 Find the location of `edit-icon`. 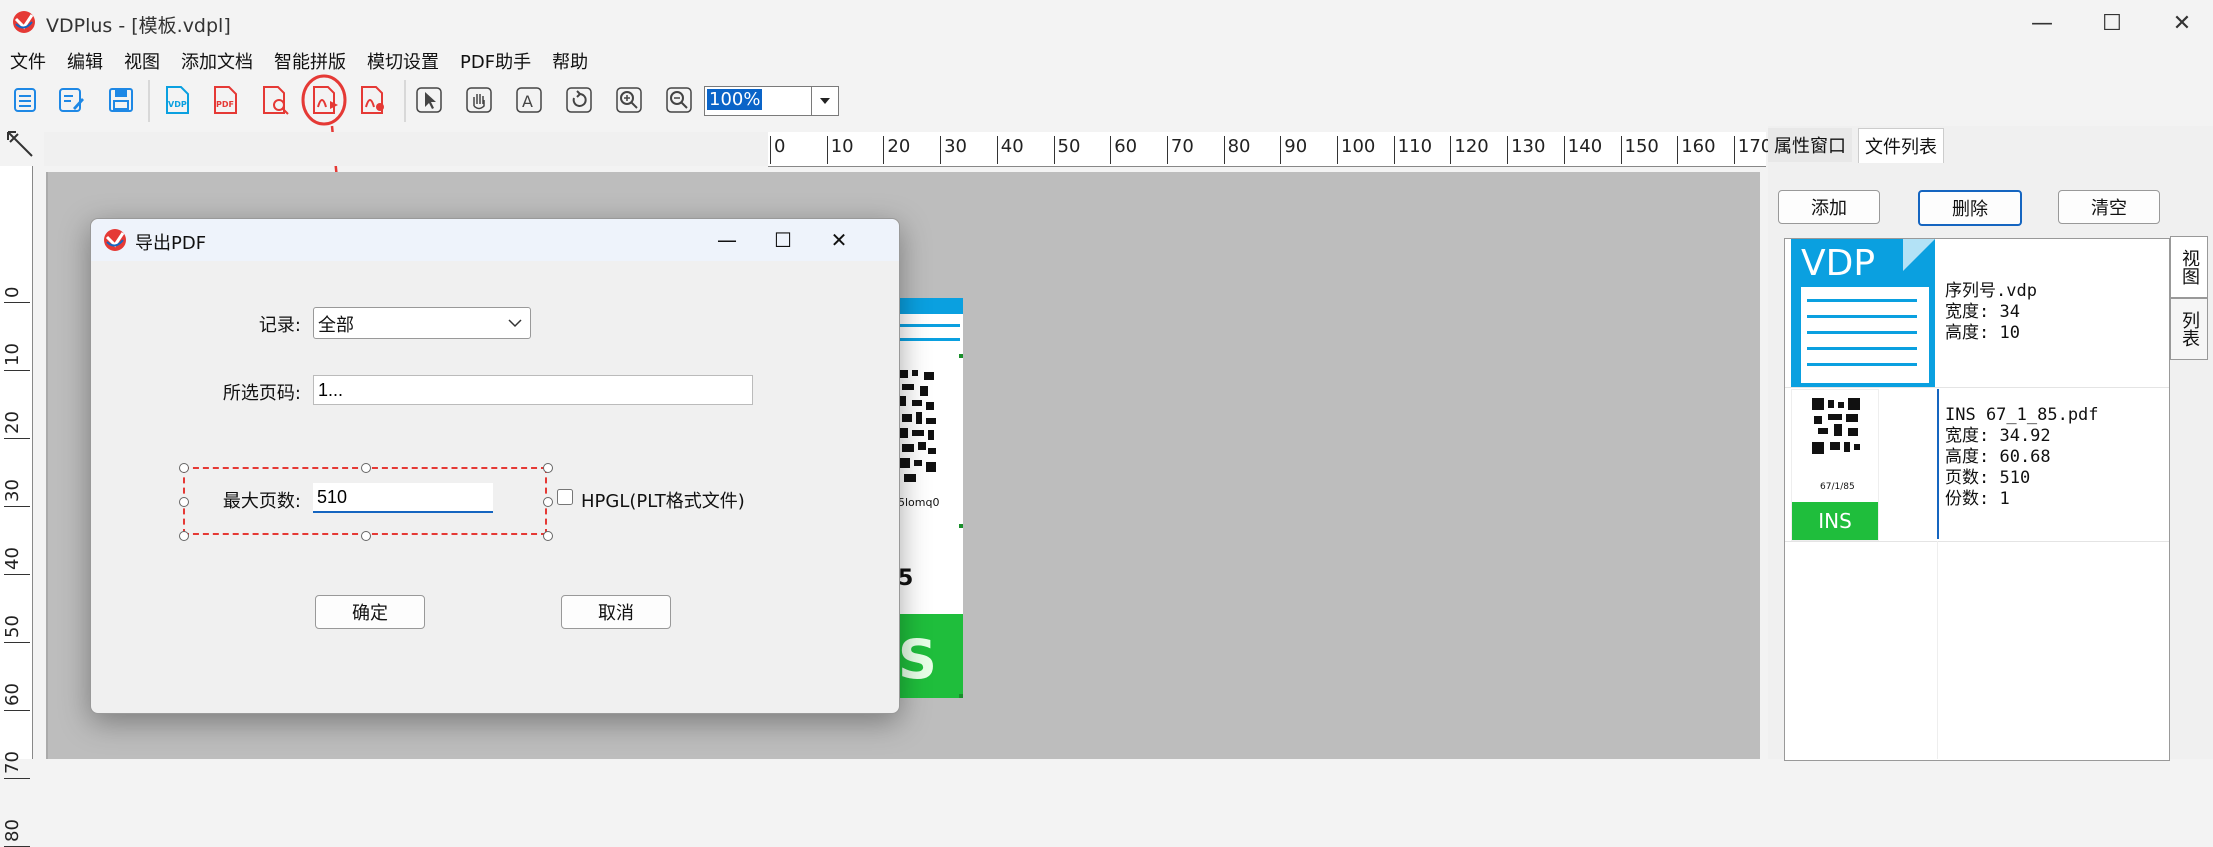

edit-icon is located at coordinates (71, 100).